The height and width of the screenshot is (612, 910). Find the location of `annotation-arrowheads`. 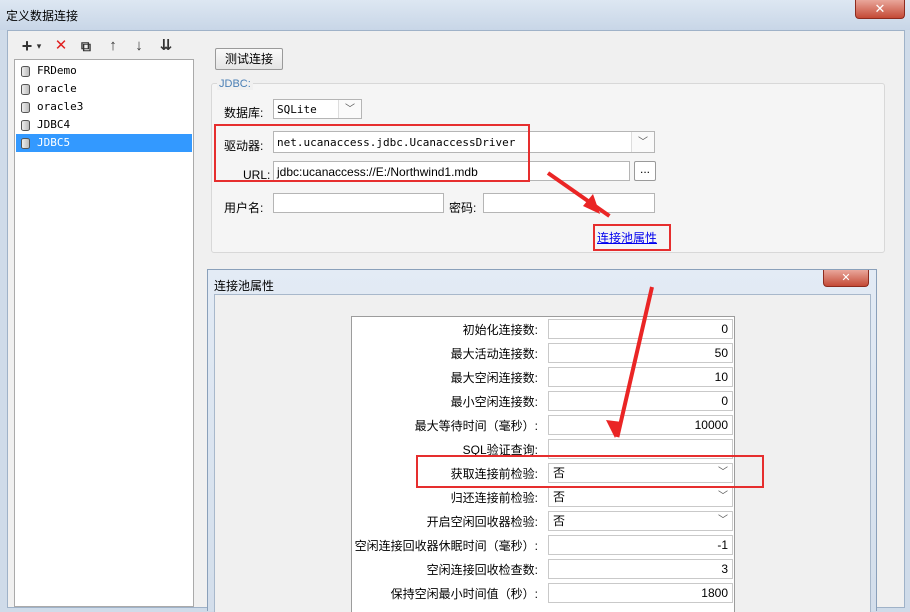

annotation-arrowheads is located at coordinates (602, 316).